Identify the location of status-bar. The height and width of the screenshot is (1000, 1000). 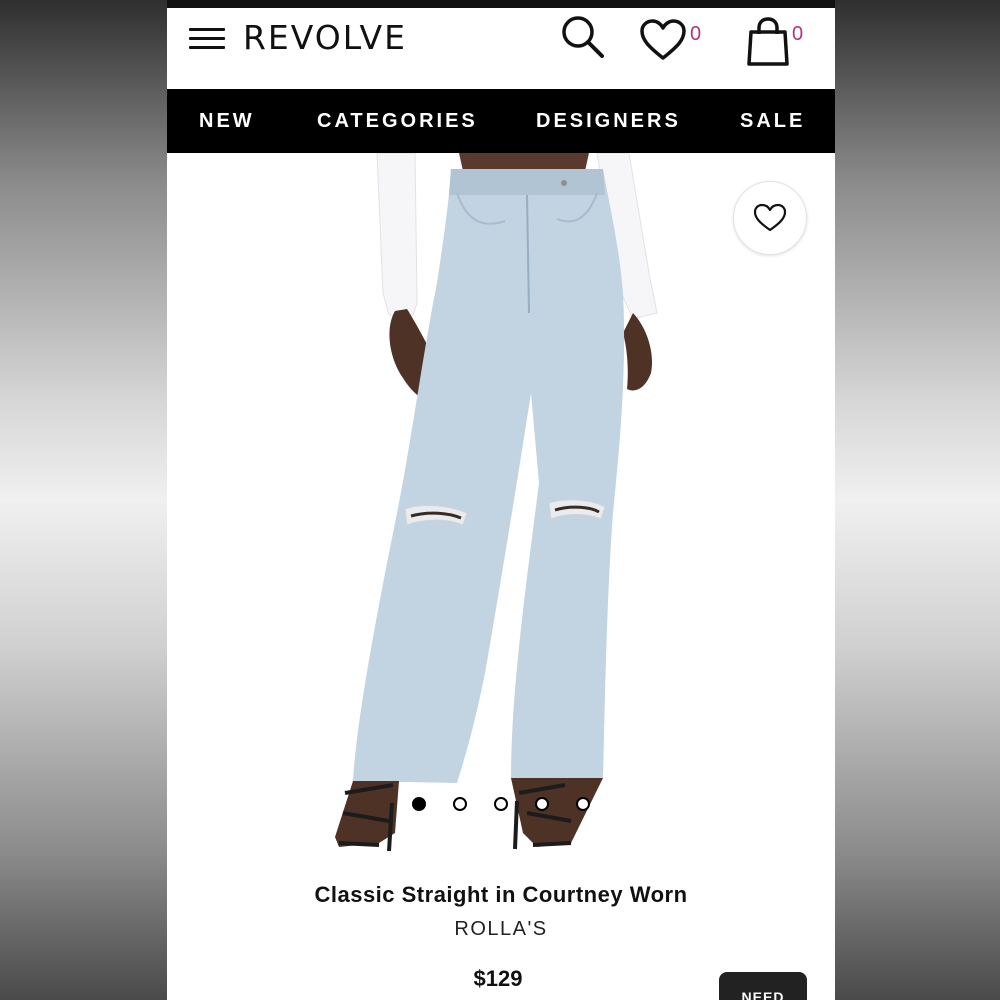
(501, 4).